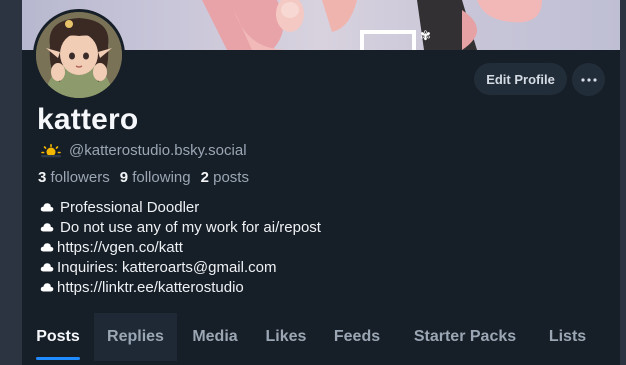  I want to click on bio-line: https://vgen.co/katt, so click(180, 248).